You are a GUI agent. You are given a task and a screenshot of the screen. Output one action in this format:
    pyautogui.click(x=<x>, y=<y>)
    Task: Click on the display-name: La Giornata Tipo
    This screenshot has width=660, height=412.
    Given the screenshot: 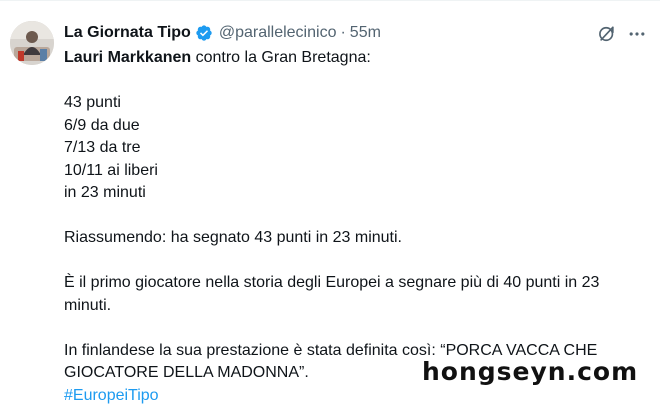 What is the action you would take?
    pyautogui.click(x=127, y=33)
    